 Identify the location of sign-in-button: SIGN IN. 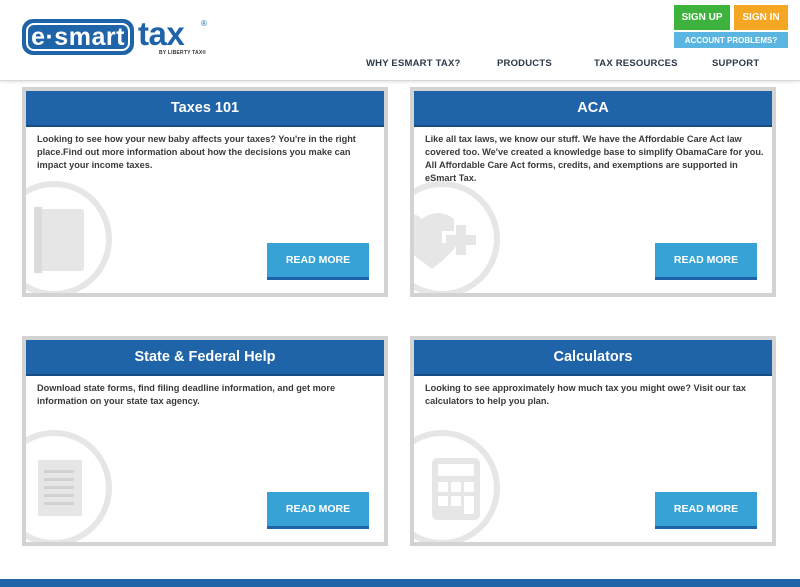
(761, 17).